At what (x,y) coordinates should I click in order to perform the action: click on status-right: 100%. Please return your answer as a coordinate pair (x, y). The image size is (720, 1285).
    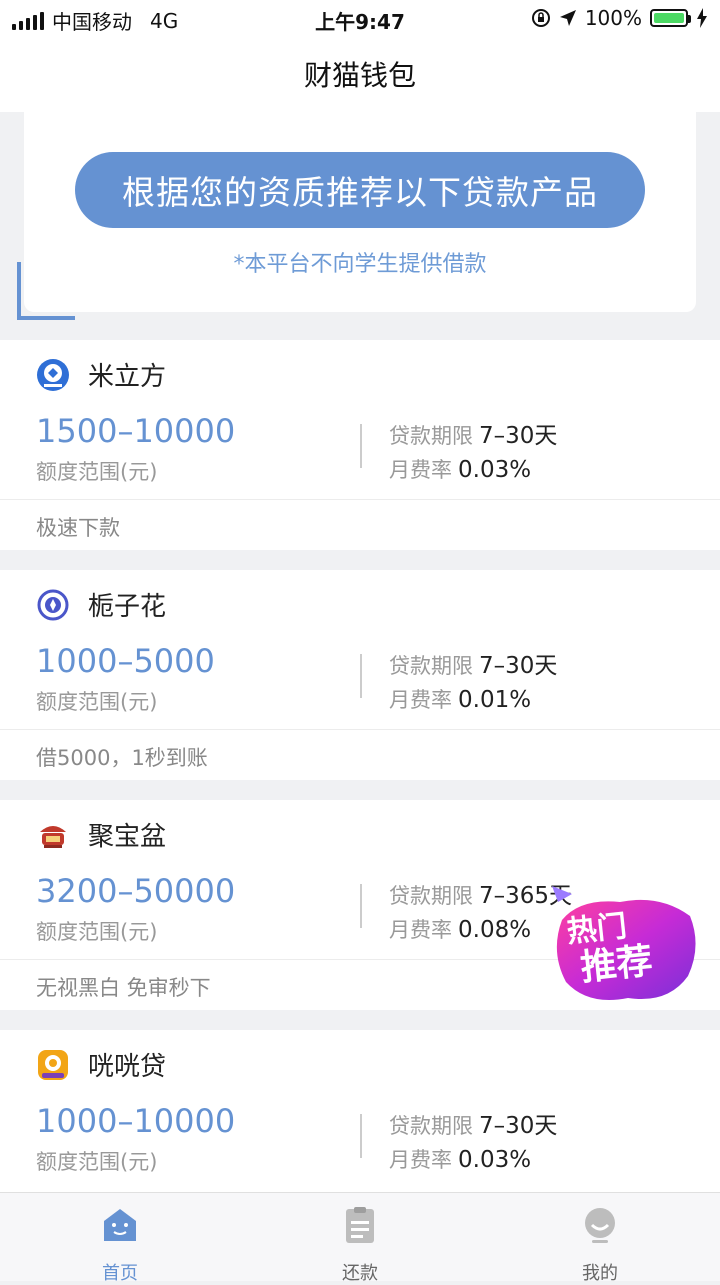
    Looking at the image, I should click on (619, 18).